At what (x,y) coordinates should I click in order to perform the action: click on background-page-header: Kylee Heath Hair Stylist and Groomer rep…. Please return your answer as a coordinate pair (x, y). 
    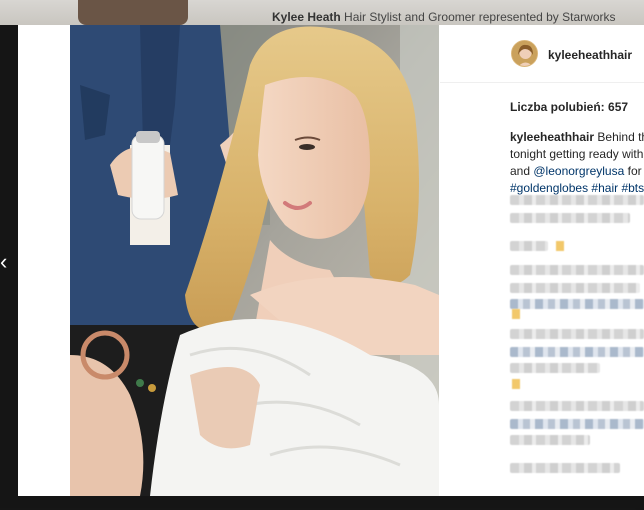
    Looking at the image, I should click on (322, 12).